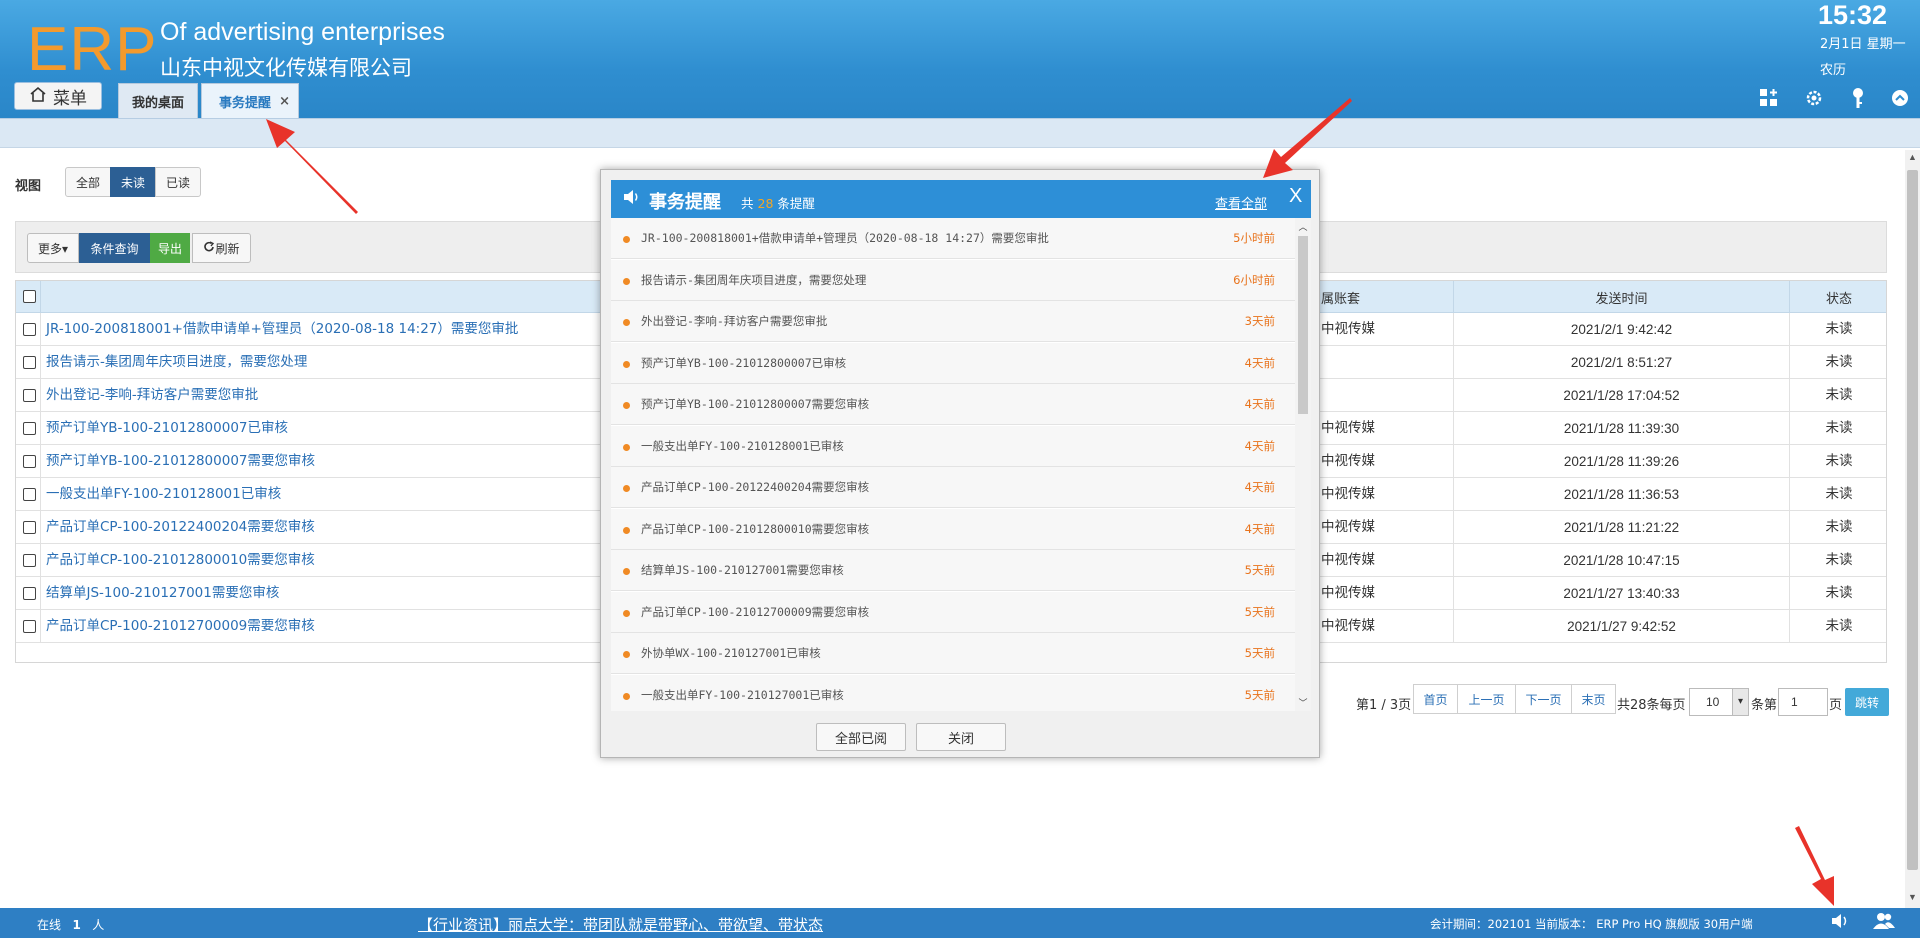 The image size is (1920, 938). Describe the element at coordinates (284, 101) in the screenshot. I see `close-tab-icon: ×` at that location.